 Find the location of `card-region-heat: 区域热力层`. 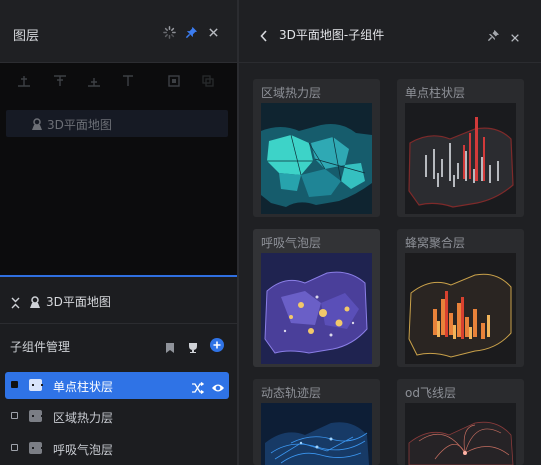

card-region-heat: 区域热力层 is located at coordinates (316, 148).